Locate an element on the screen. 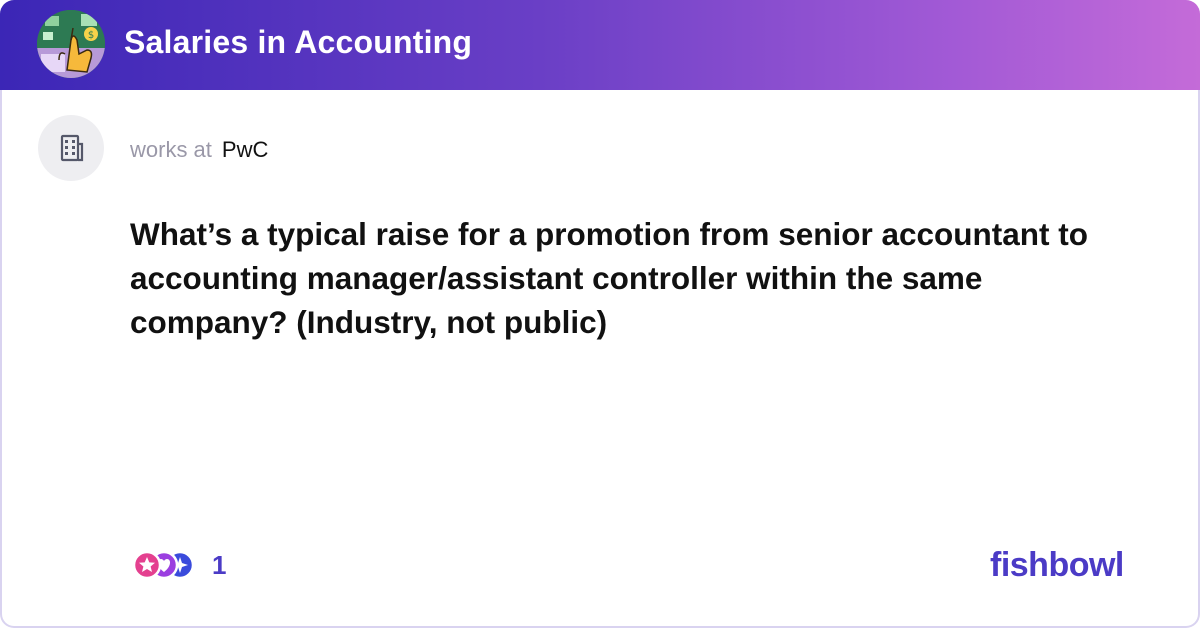  works-at-label: works at is located at coordinates (171, 149).